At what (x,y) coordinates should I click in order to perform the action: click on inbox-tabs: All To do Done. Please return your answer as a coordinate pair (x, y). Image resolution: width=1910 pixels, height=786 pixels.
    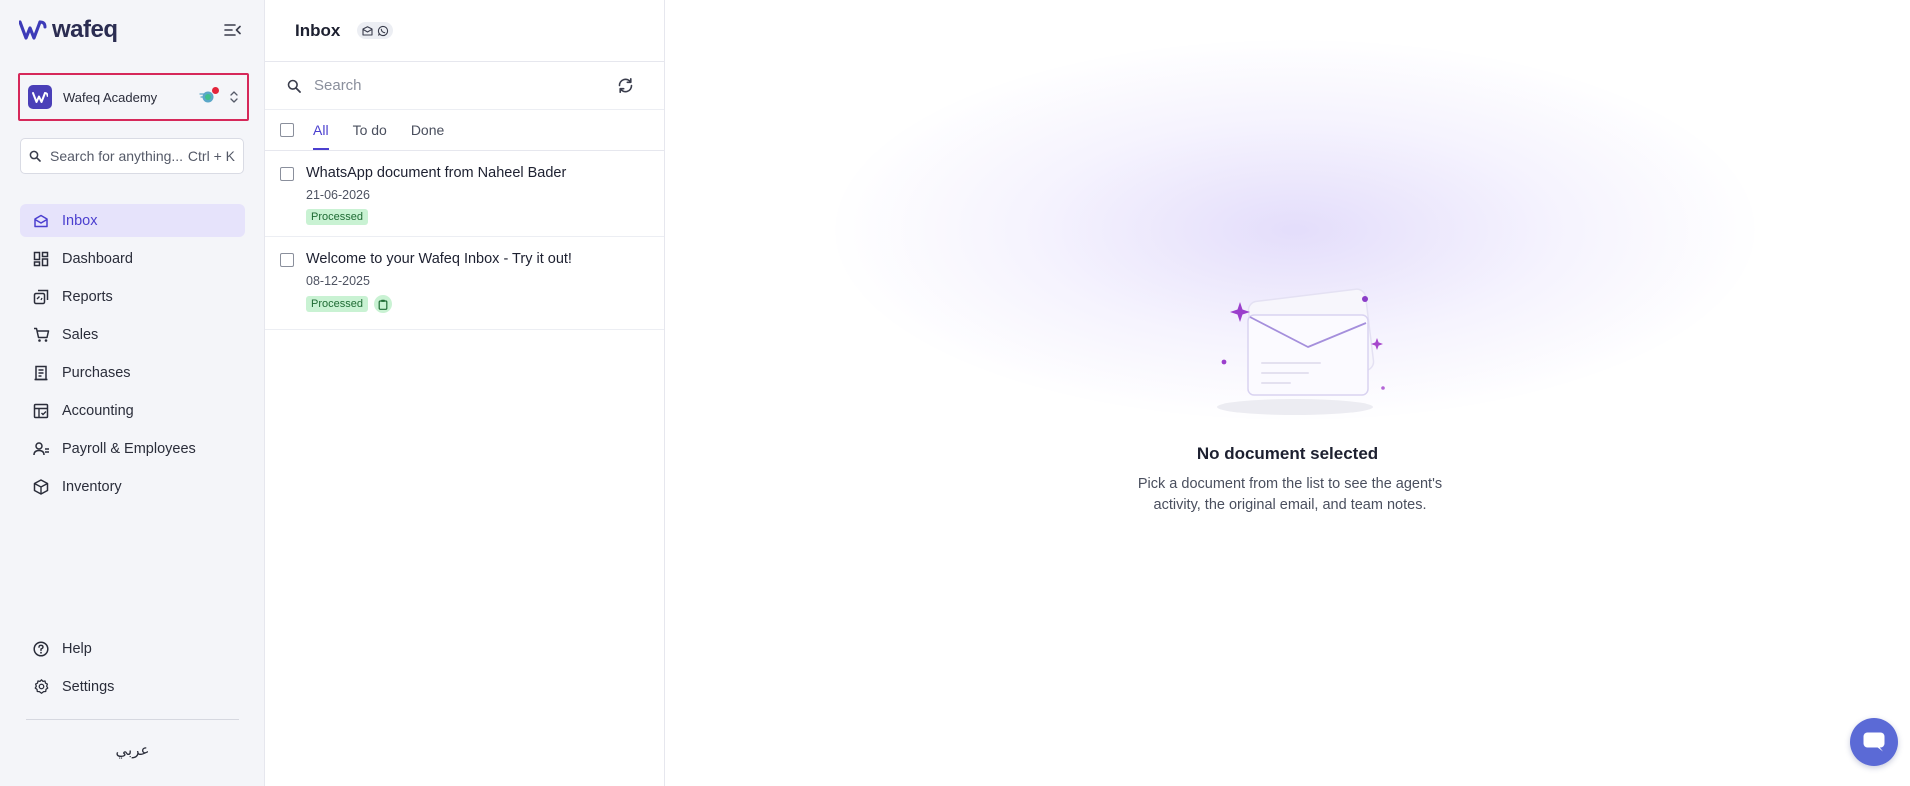
    Looking at the image, I should click on (464, 130).